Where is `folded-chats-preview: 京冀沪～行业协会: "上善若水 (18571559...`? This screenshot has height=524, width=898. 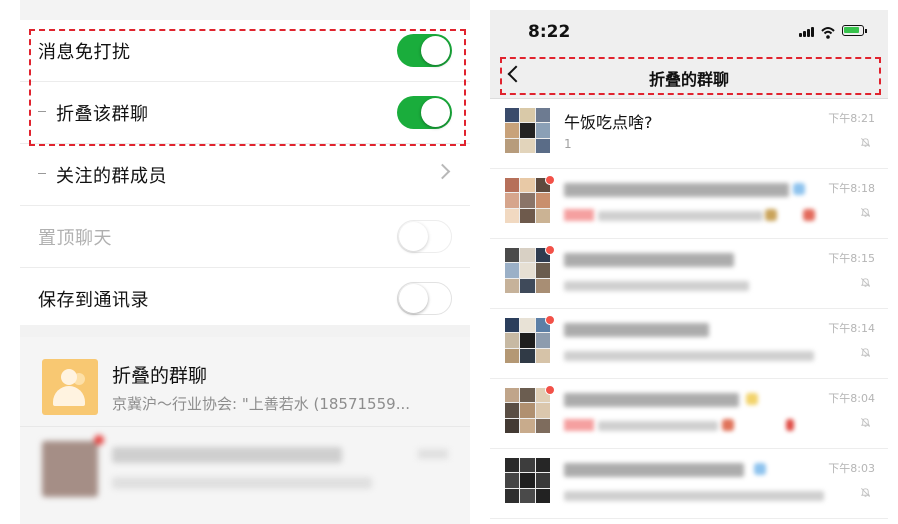
folded-chats-preview: 京冀沪～行业协会: "上善若水 (18571559... is located at coordinates (261, 404).